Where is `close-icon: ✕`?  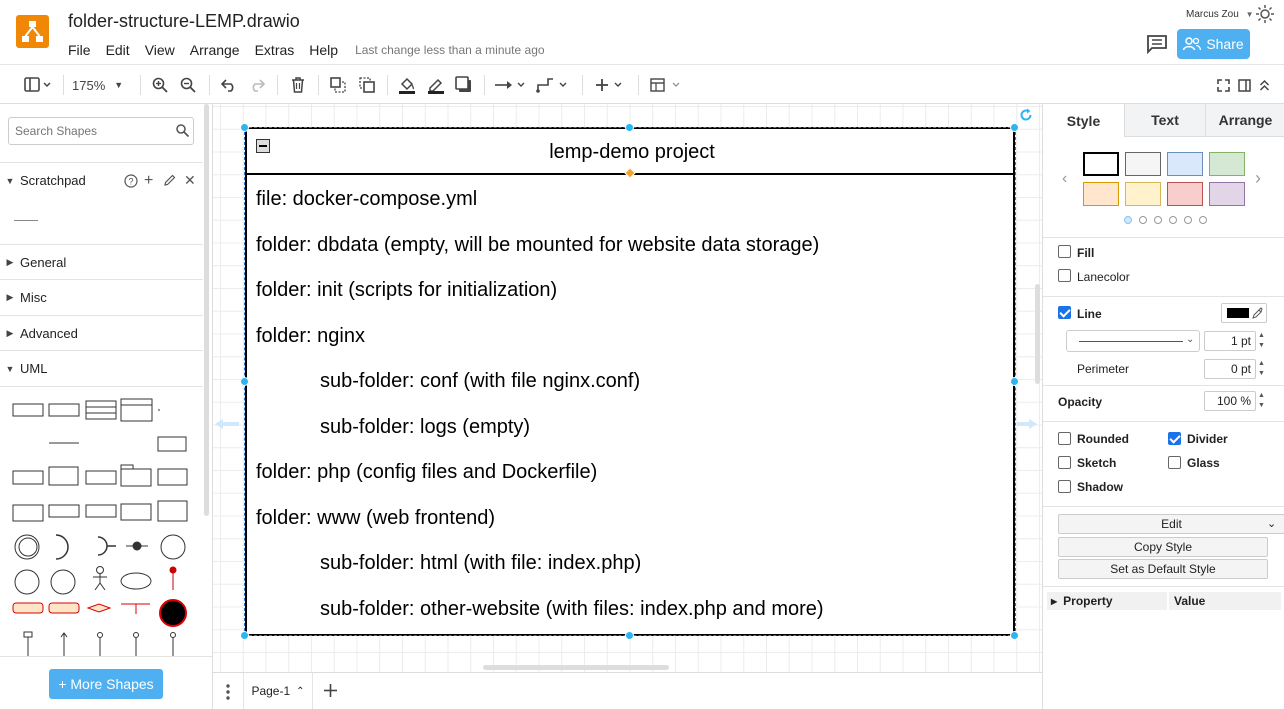
close-icon: ✕ is located at coordinates (190, 180).